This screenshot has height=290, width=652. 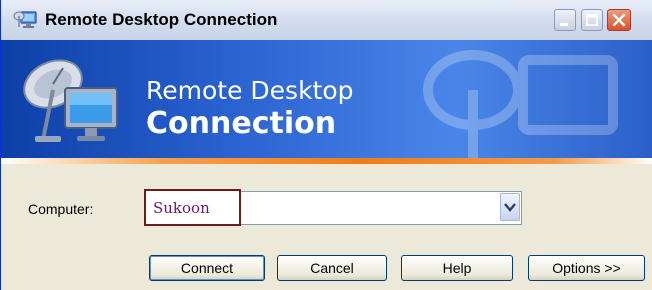 I want to click on banner-accent-stripe, so click(x=326, y=161).